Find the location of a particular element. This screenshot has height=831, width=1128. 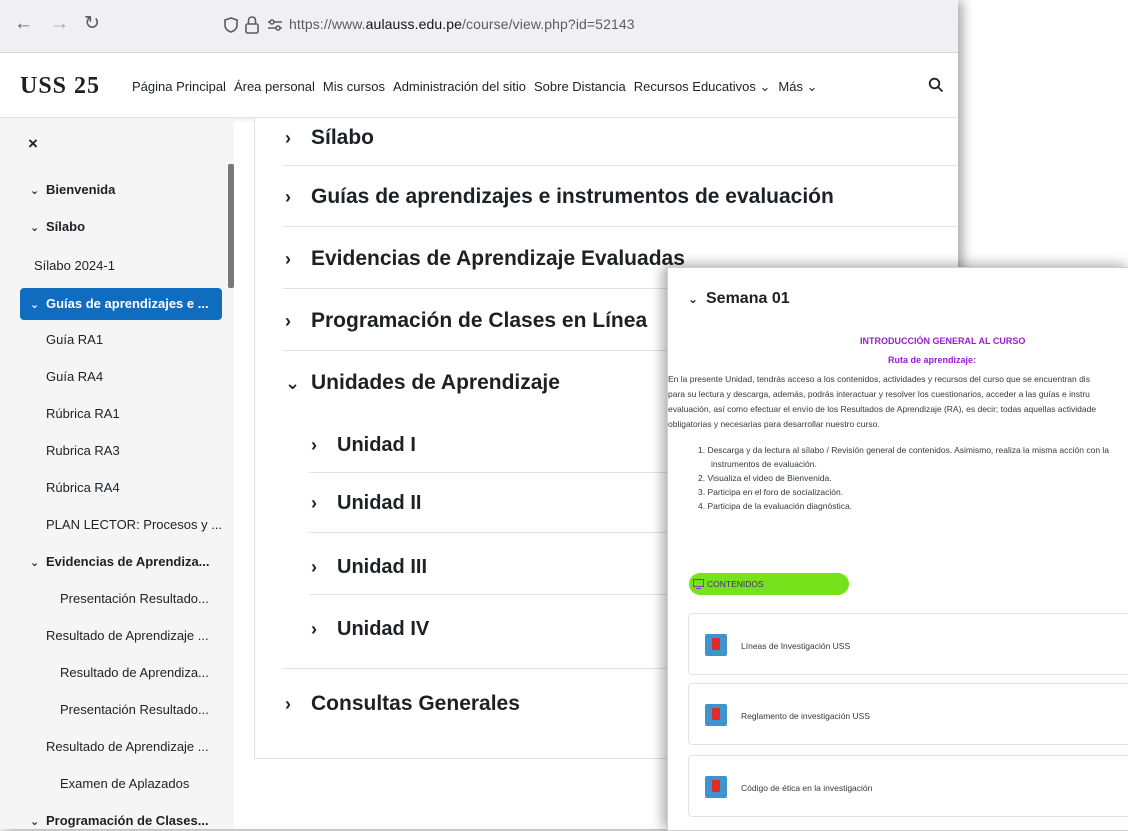

url-prefix: https://www. is located at coordinates (327, 24).